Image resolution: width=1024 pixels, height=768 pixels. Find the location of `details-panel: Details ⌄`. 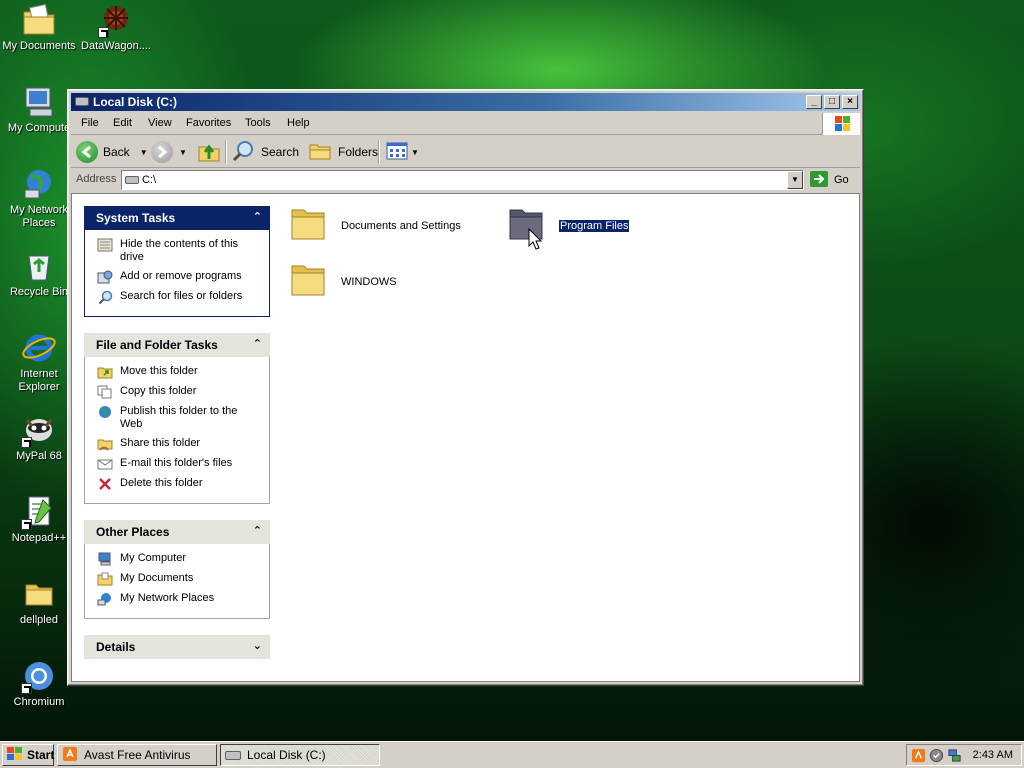

details-panel: Details ⌄ is located at coordinates (177, 647).